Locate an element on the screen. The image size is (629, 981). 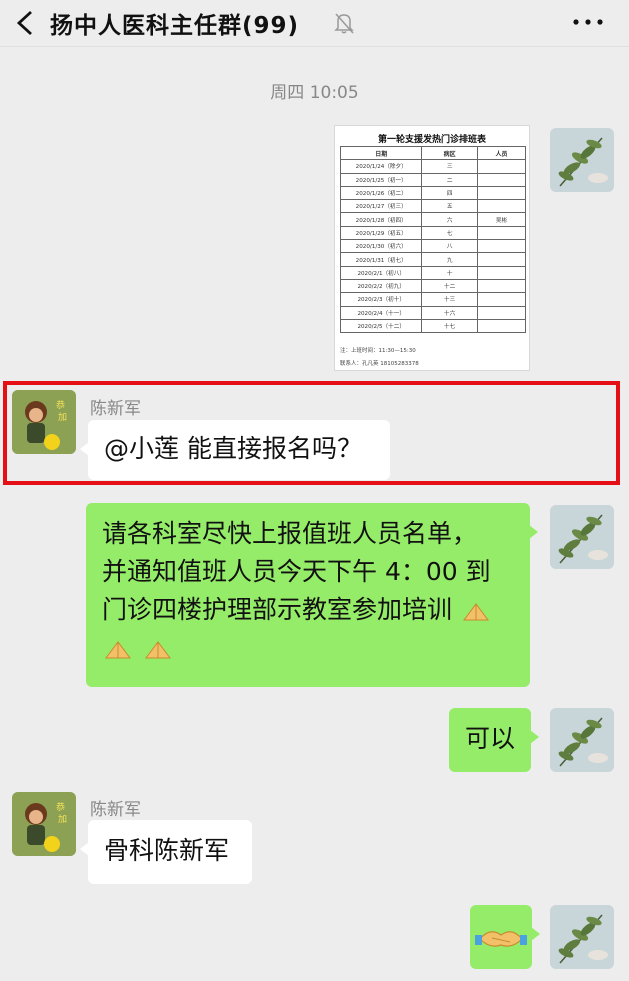
table-cell: 2020/1/29（初五） is located at coordinates (381, 233).